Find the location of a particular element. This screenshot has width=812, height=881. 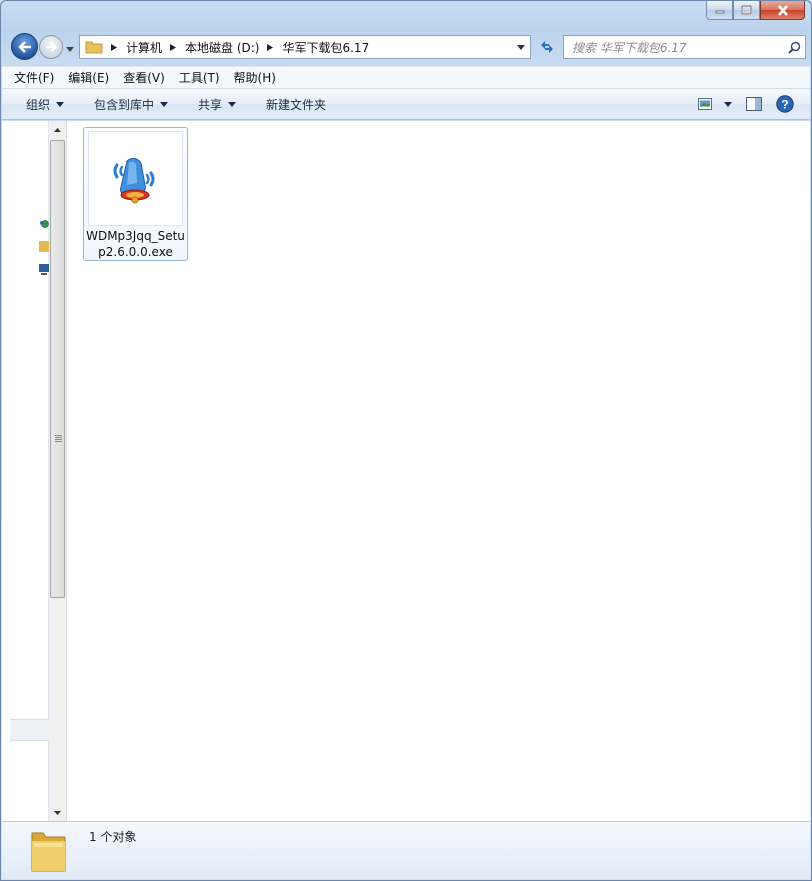

new-folder-label: 新建文件夹 is located at coordinates (296, 104).